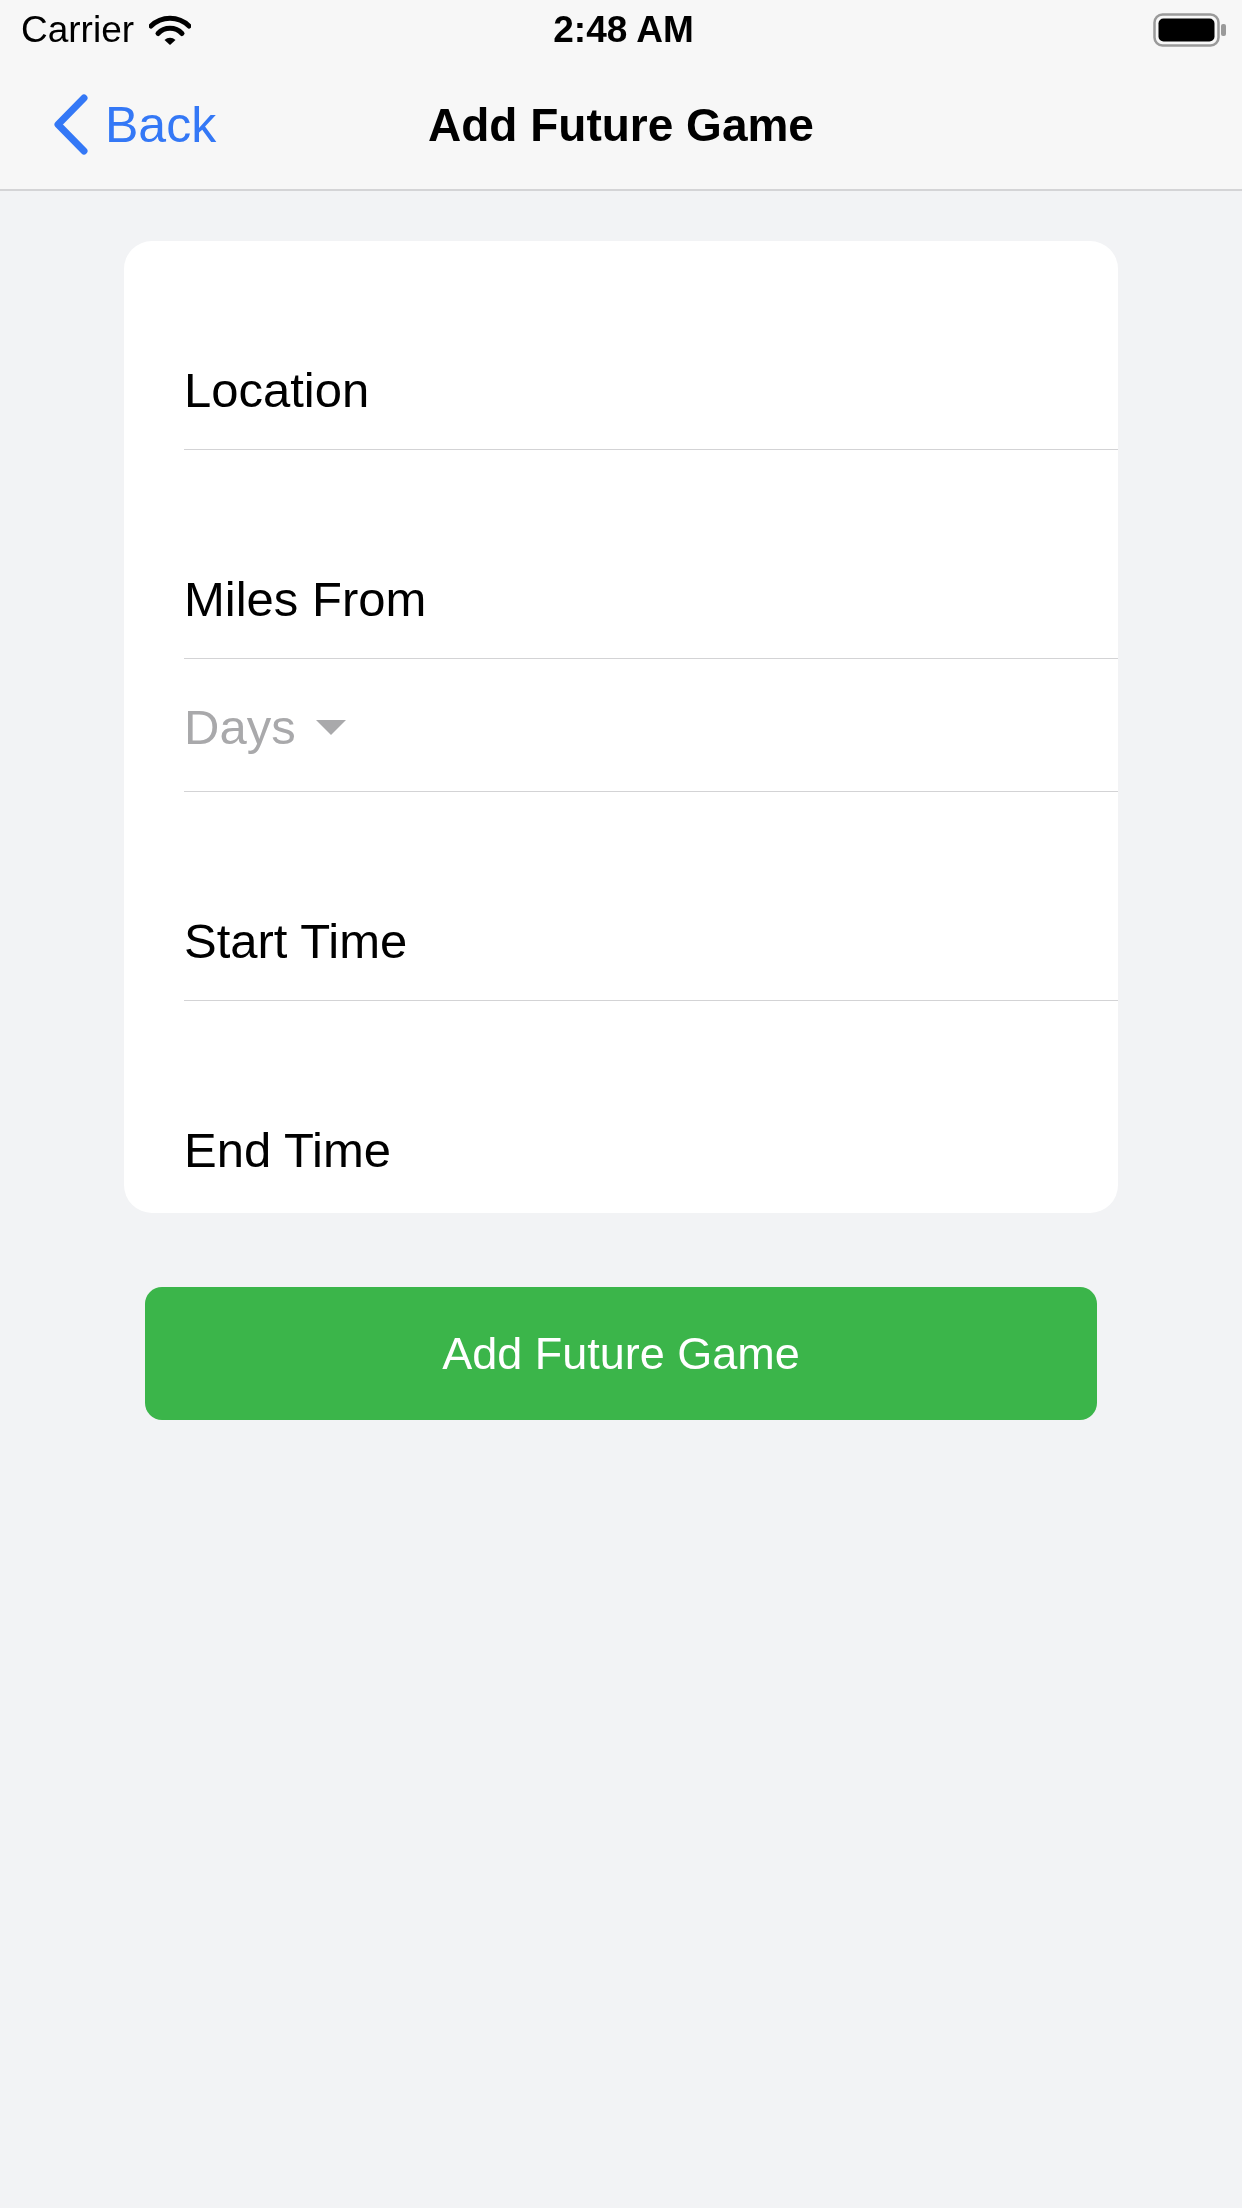 This screenshot has width=1242, height=2208. Describe the element at coordinates (1189, 30) in the screenshot. I see `battery-icon` at that location.